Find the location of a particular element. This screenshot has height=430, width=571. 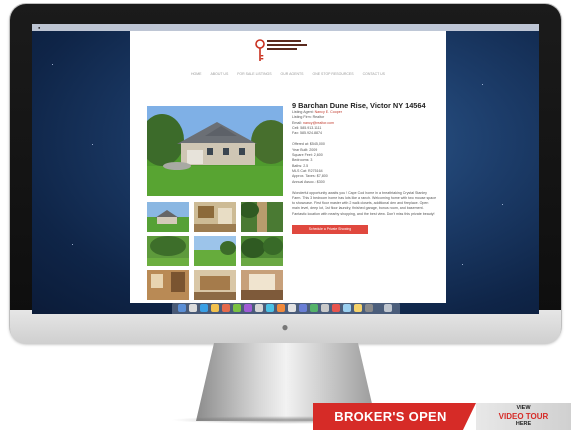

nav-our-agents: OUR AGENTS is located at coordinates (292, 74).